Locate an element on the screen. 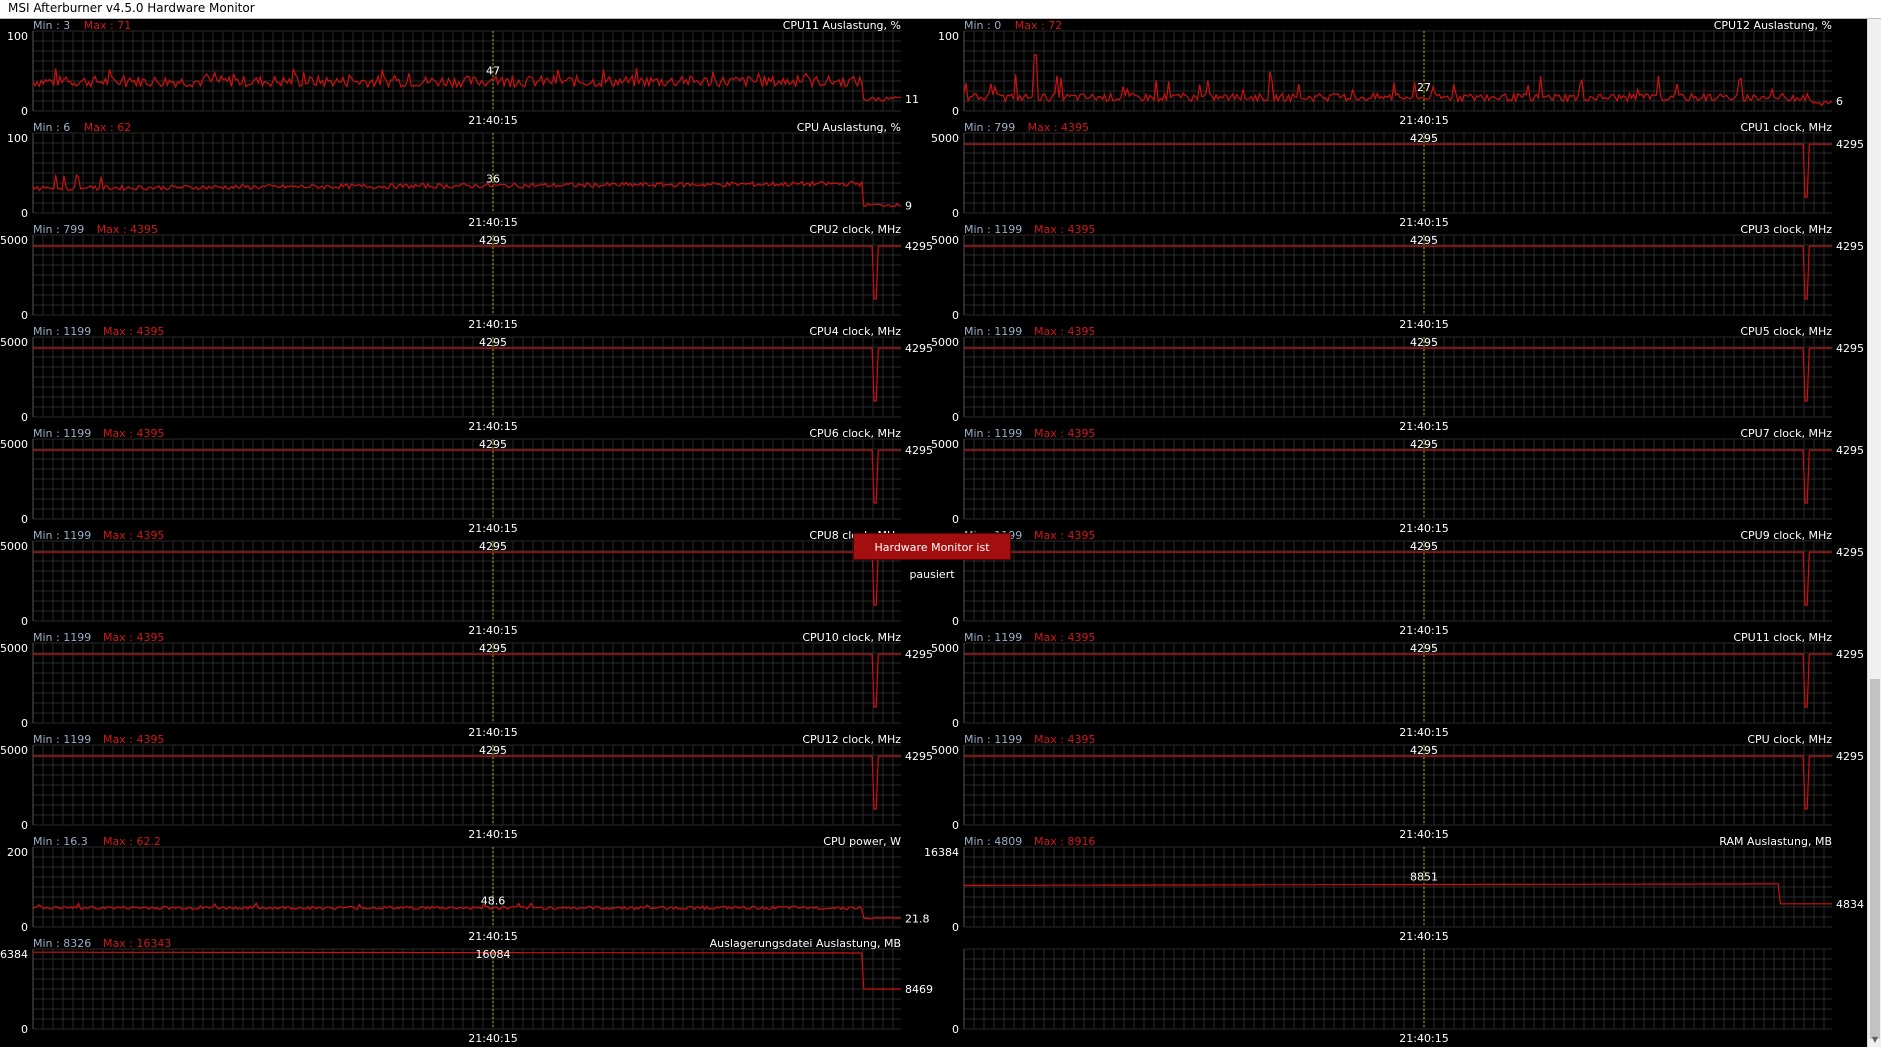  y-max-tick: 200 is located at coordinates (17, 852).